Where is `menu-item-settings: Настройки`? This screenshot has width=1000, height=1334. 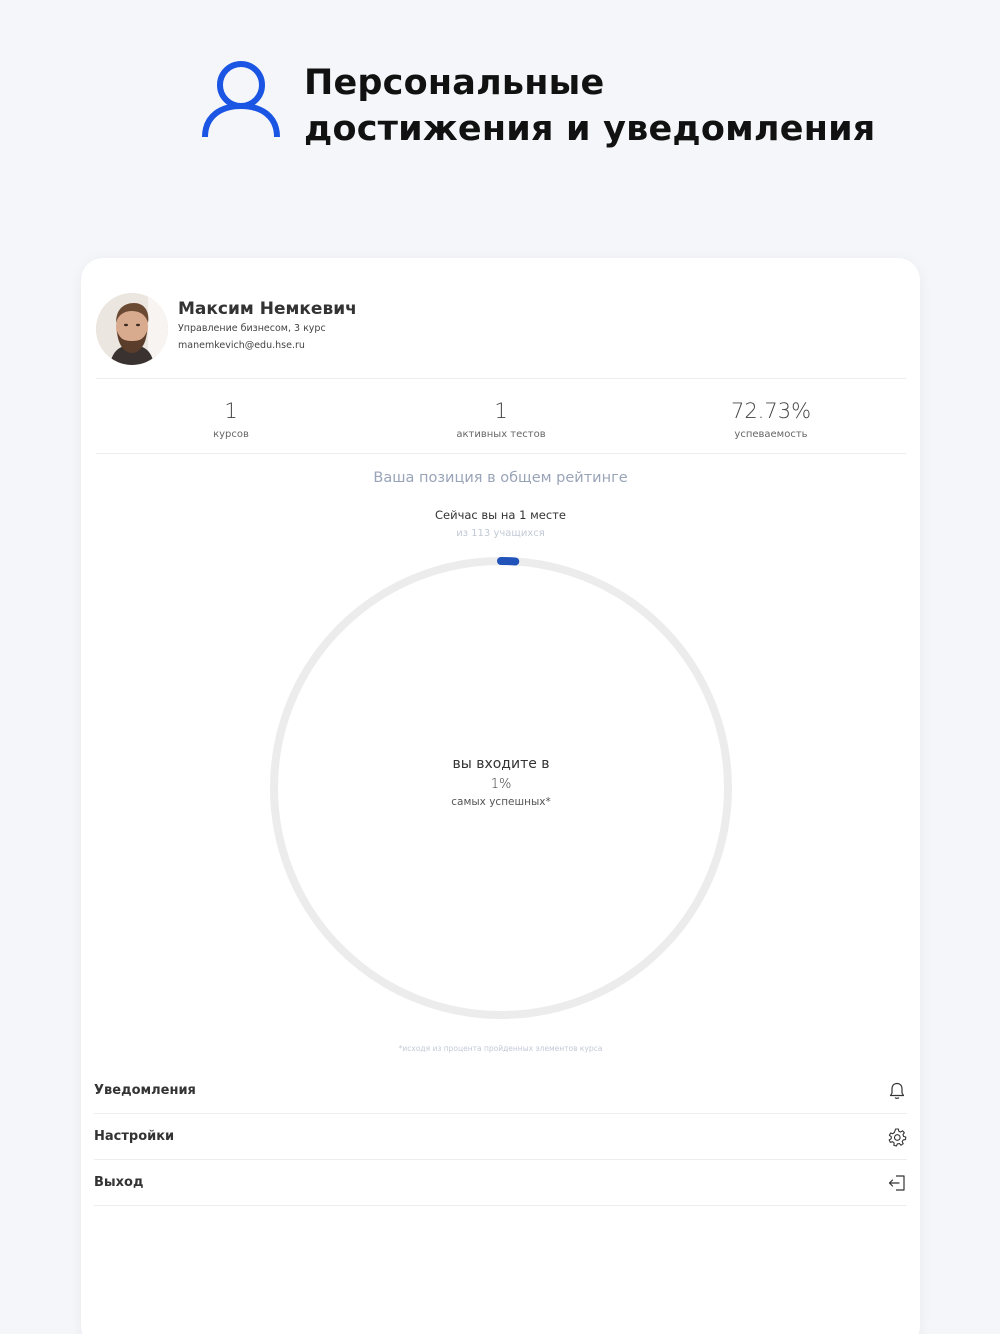 menu-item-settings: Настройки is located at coordinates (500, 1137).